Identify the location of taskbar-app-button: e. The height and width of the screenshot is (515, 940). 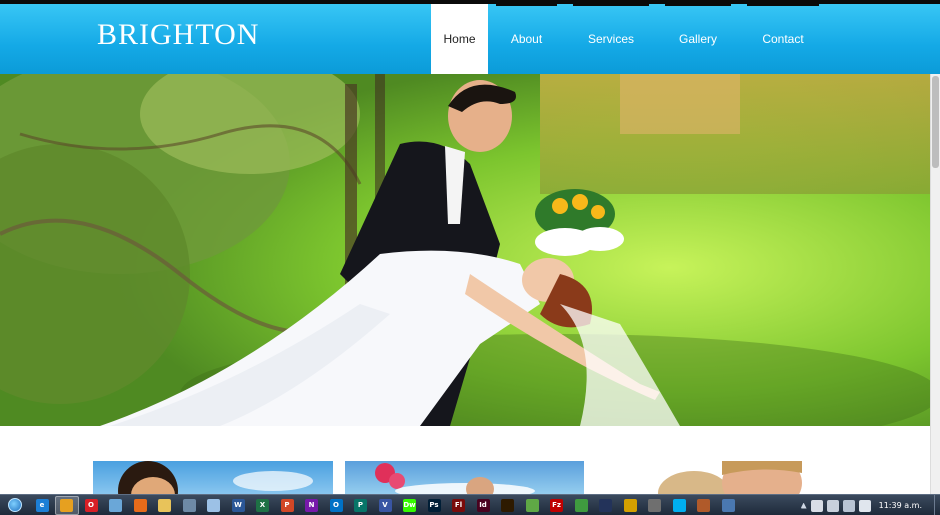
(42, 505).